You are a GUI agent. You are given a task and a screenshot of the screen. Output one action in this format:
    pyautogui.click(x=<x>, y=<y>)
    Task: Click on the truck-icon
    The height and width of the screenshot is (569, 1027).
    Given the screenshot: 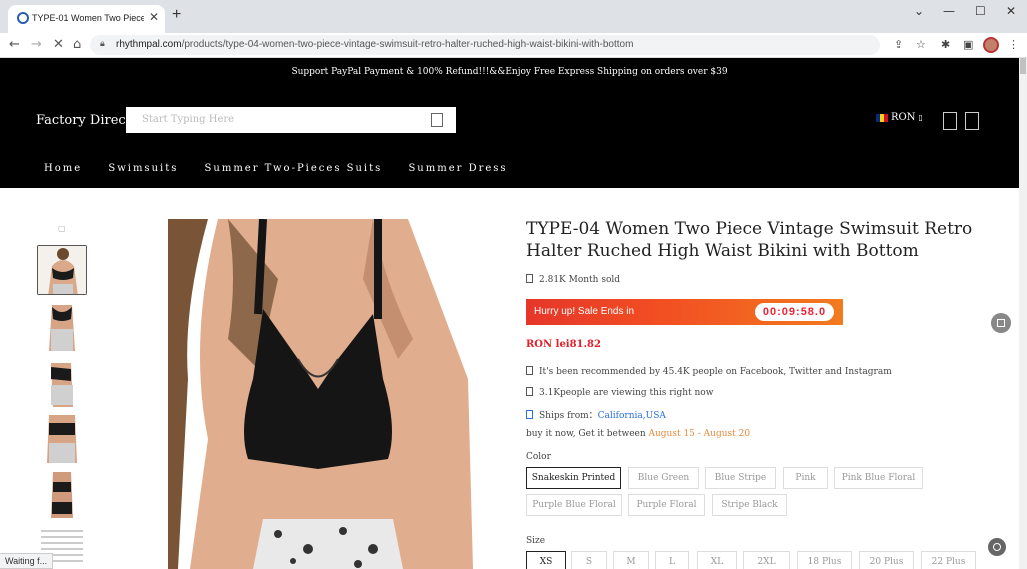 What is the action you would take?
    pyautogui.click(x=529, y=414)
    